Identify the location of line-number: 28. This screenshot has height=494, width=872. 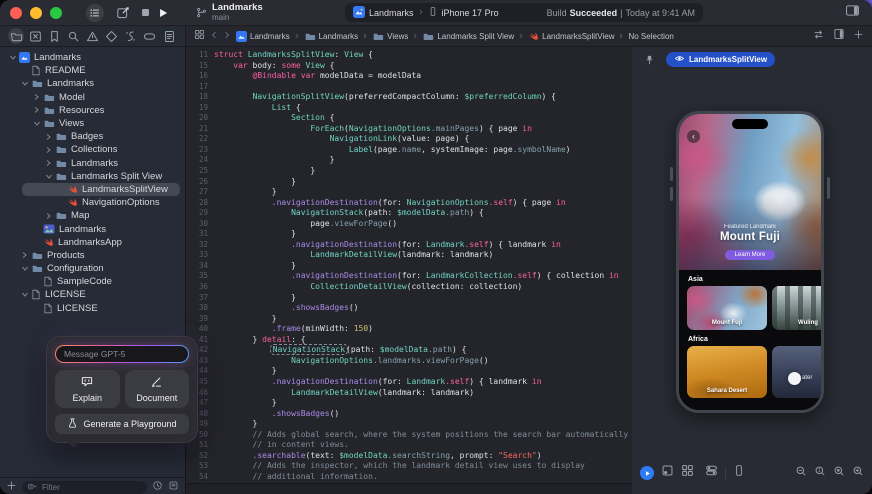
(200, 203).